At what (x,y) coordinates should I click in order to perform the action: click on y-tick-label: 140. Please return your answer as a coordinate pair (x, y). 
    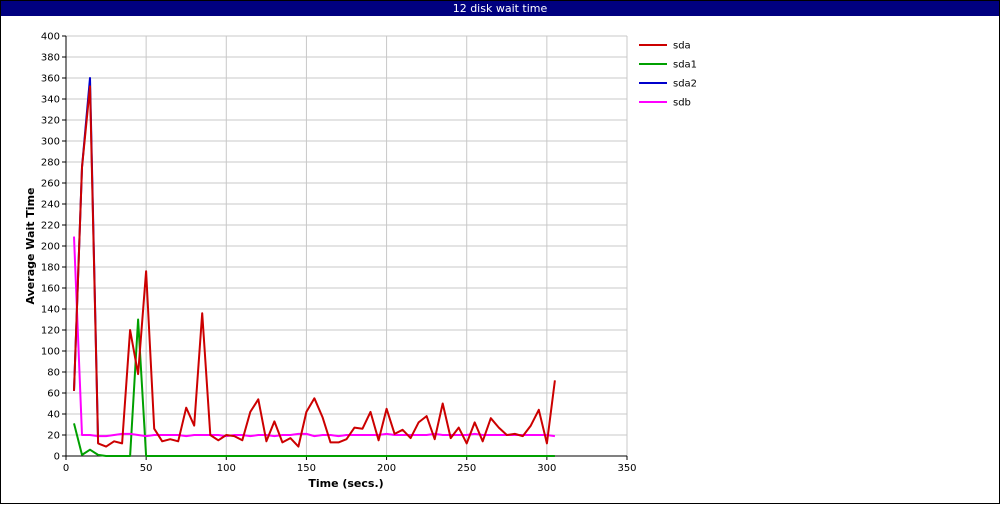
    Looking at the image, I should click on (50, 310).